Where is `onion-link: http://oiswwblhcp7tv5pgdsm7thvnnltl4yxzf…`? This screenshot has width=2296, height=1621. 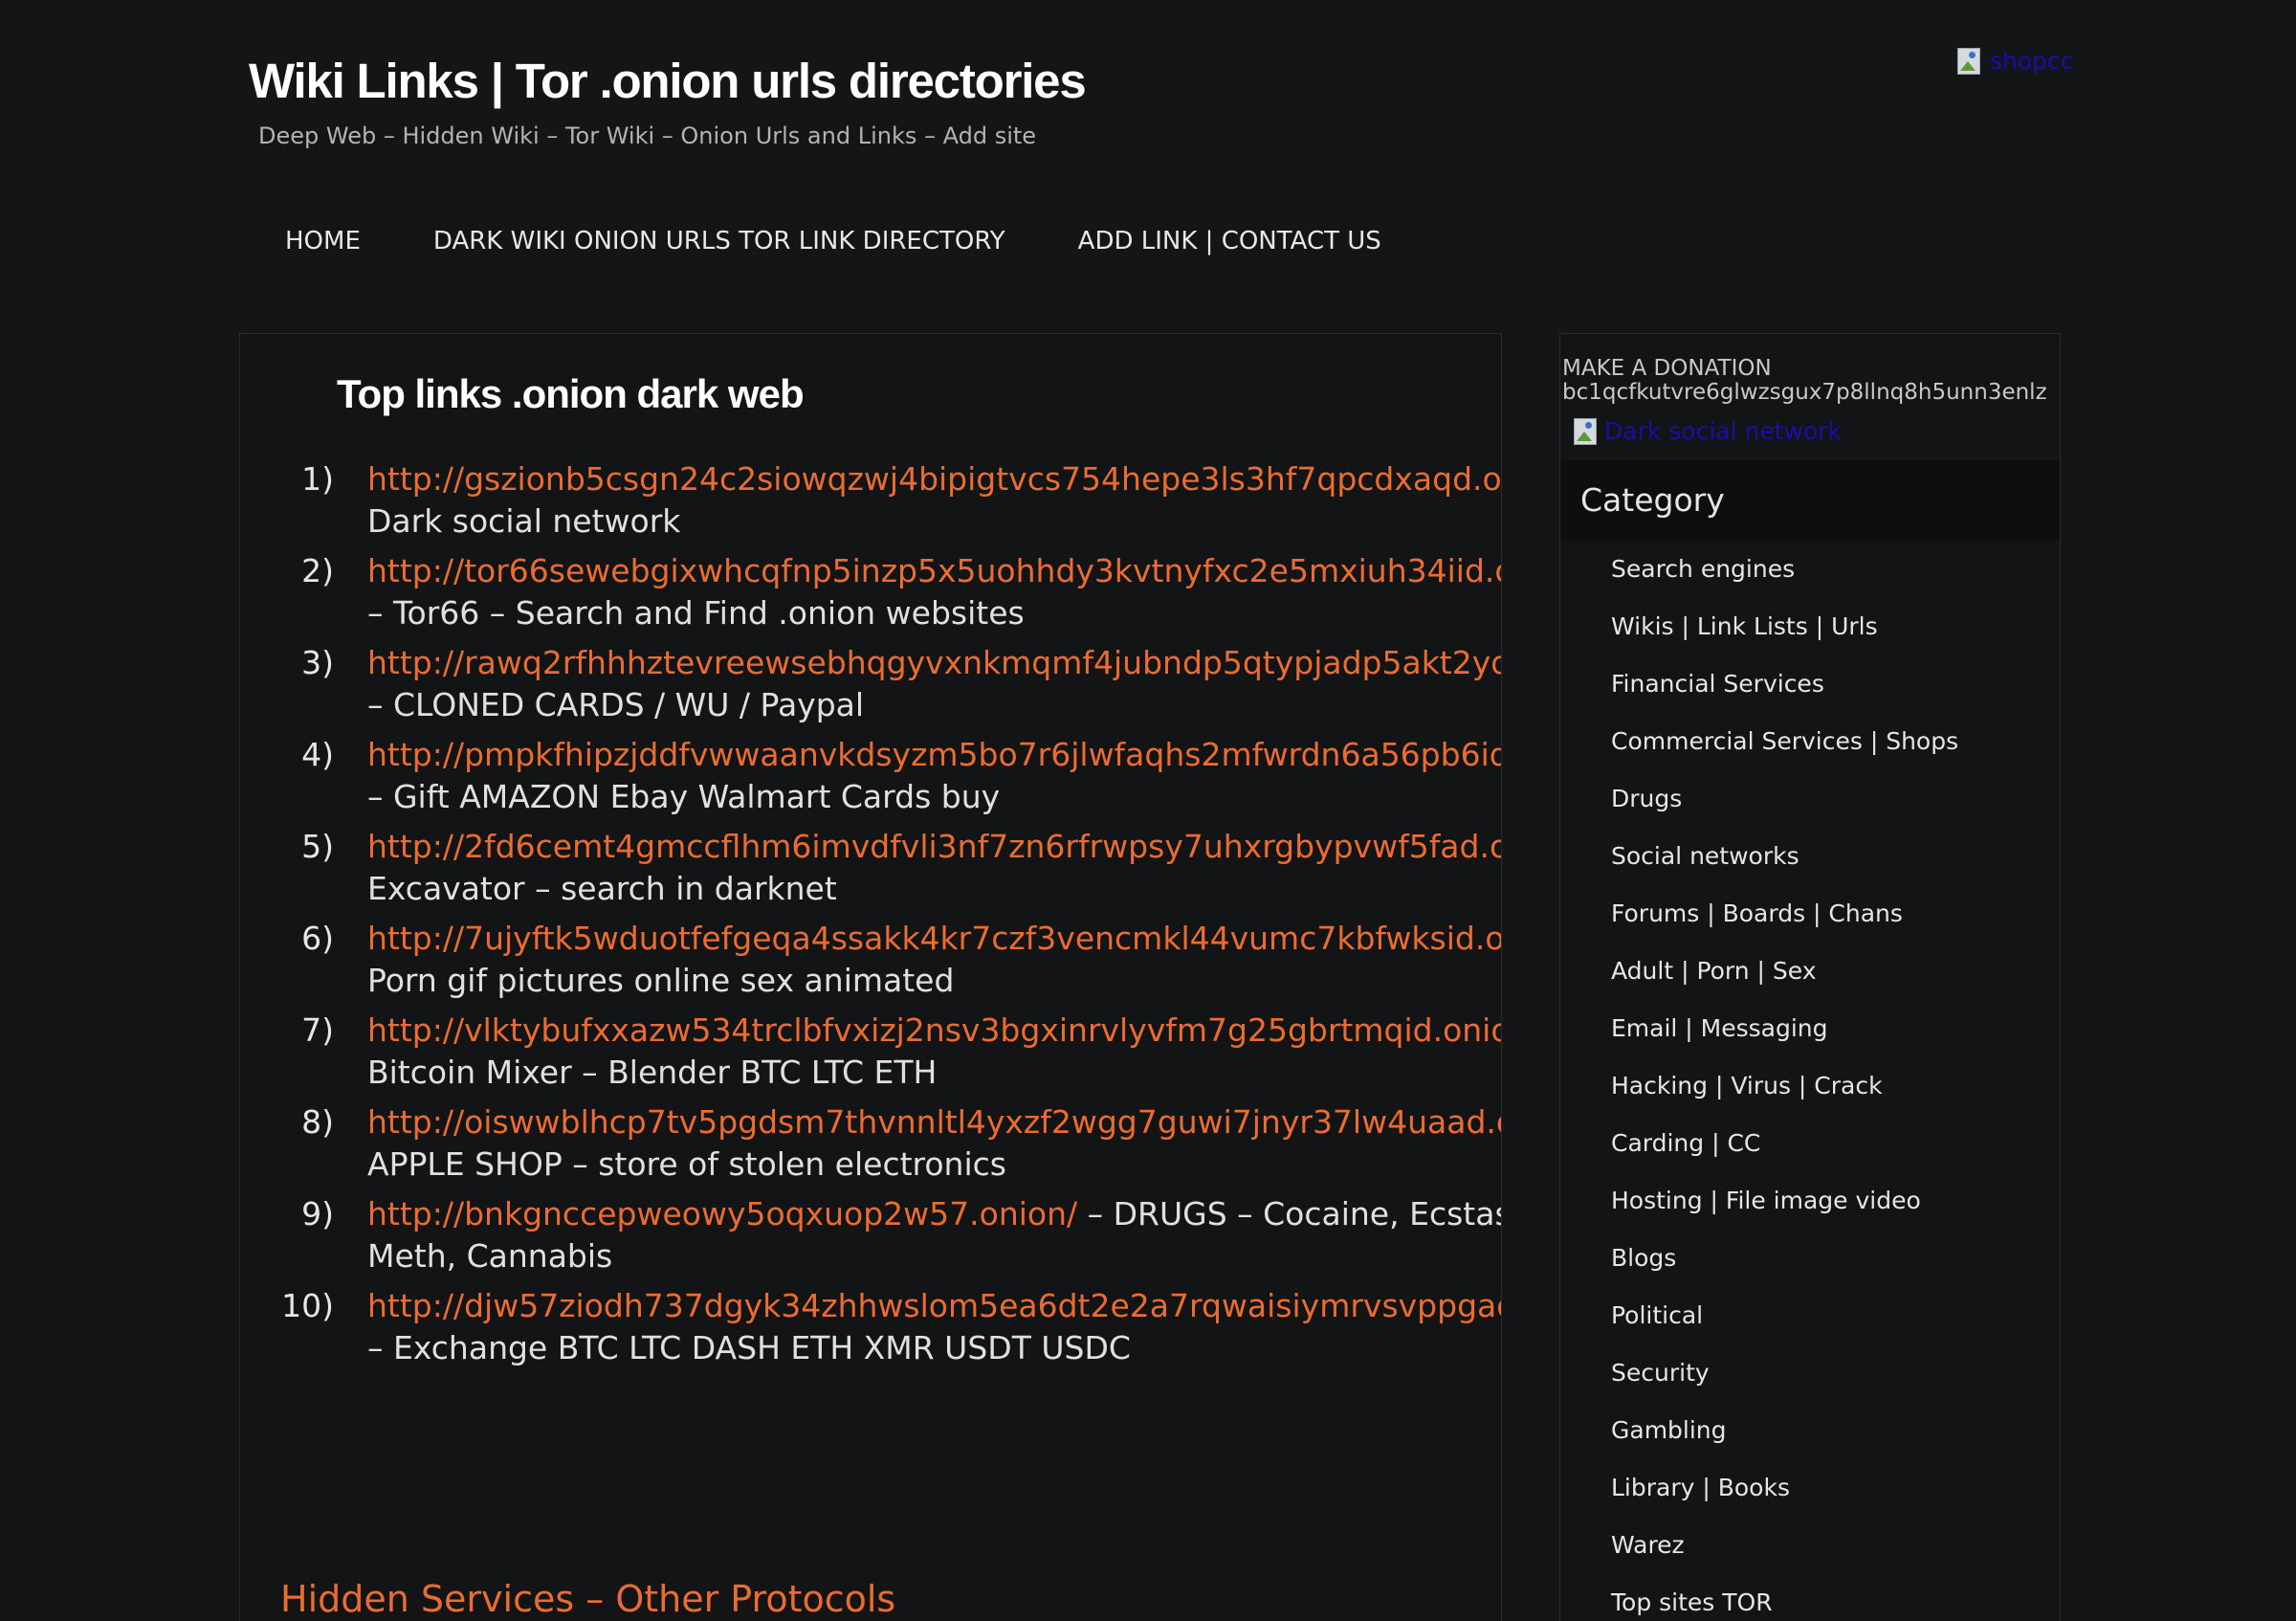
onion-link: http://oiswwblhcp7tv5pgdsm7thvnnltl4yxzf… is located at coordinates (934, 1122).